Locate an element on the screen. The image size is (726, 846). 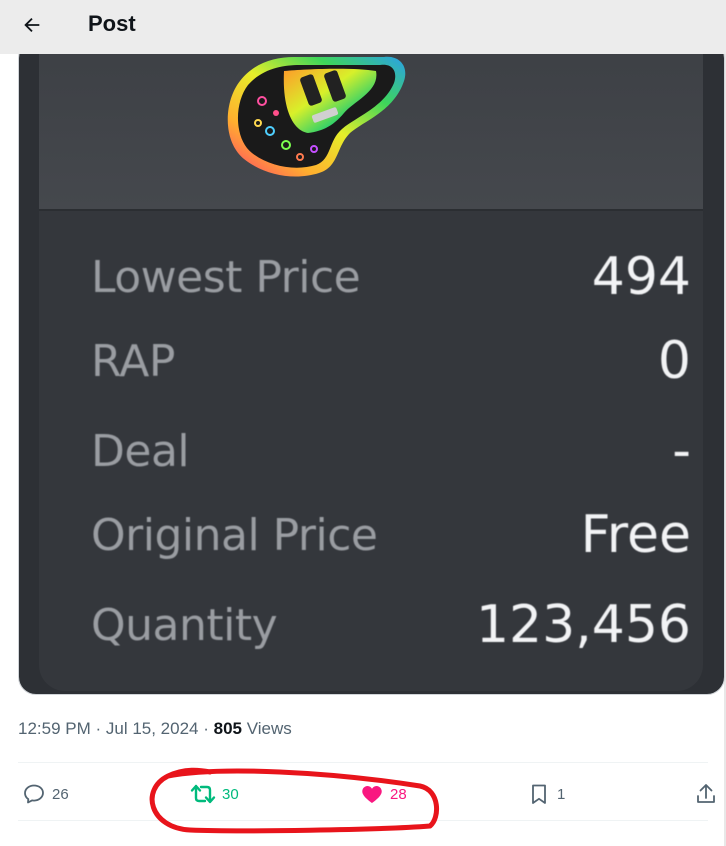
stat-row-original-price: Original Price Free is located at coordinates (391, 535).